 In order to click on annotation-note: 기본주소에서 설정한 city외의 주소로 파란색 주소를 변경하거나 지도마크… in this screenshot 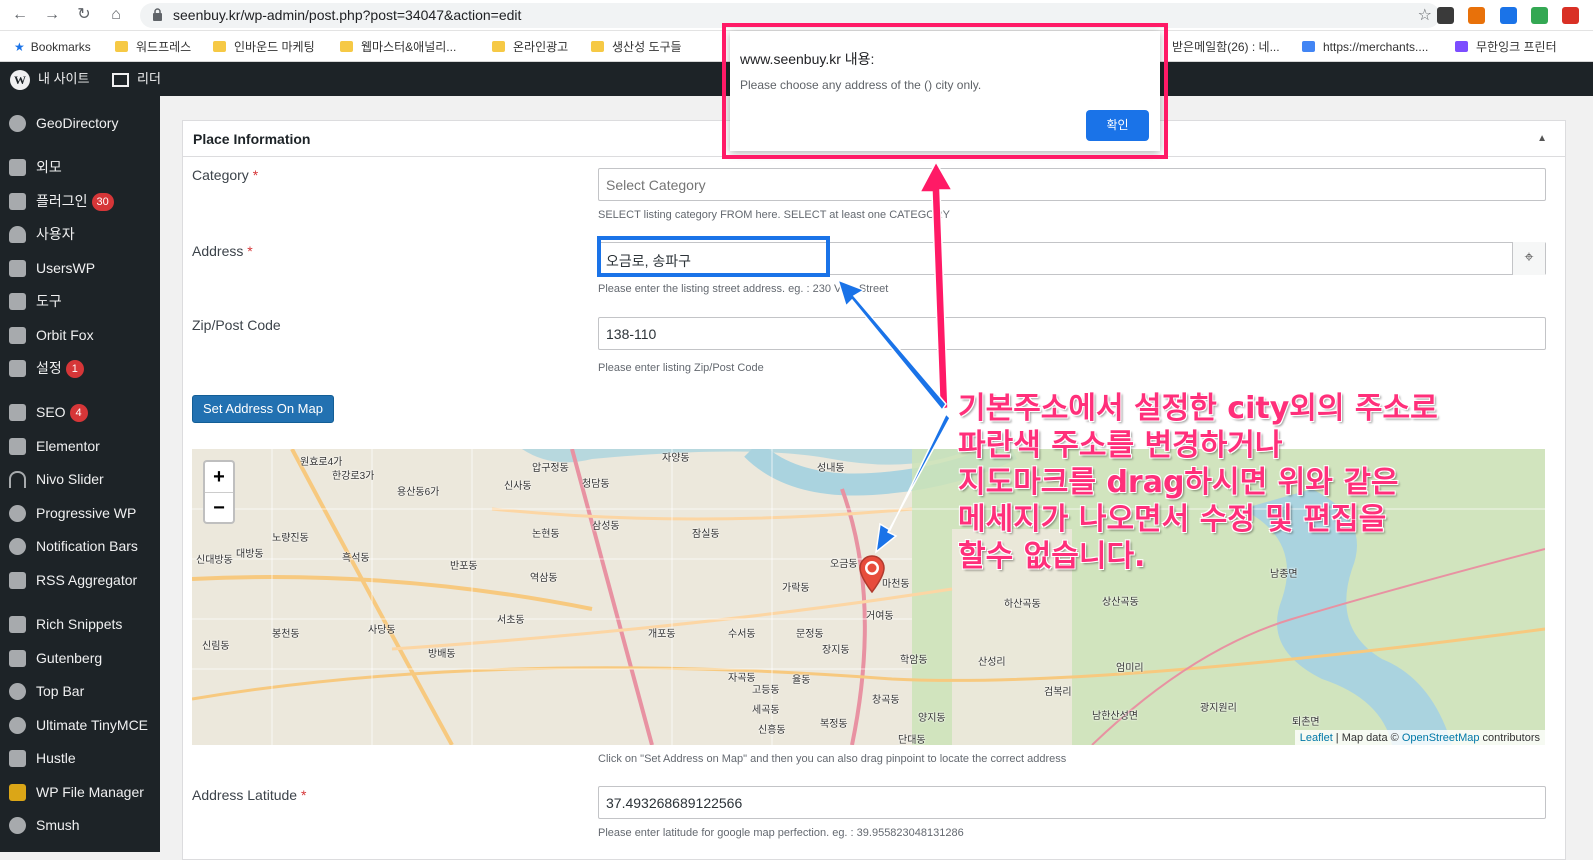, I will do `click(1198, 482)`.